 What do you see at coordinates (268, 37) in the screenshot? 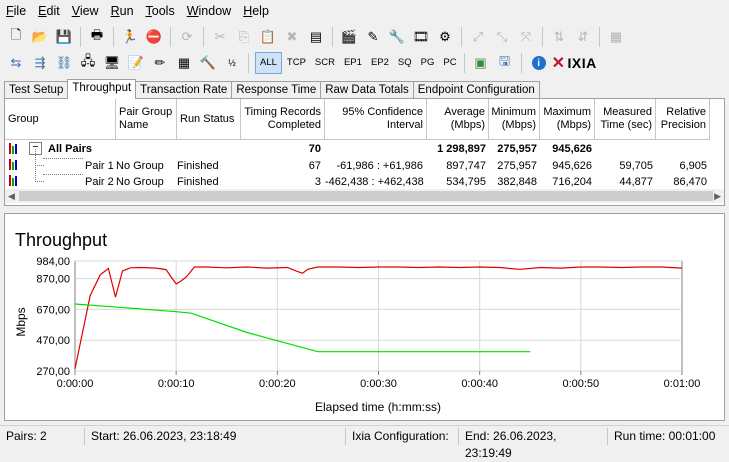
I see `paste-icon: 📋` at bounding box center [268, 37].